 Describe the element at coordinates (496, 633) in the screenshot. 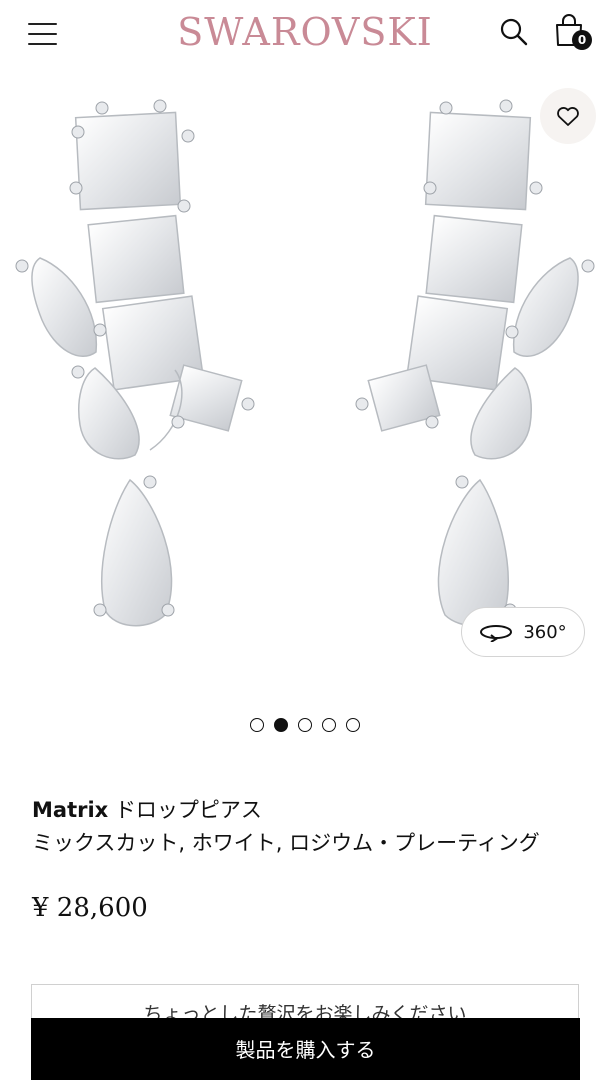

I see `rotate-360-icon` at that location.